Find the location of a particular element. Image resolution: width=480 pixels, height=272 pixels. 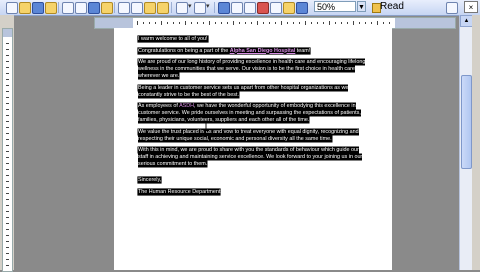

new-doc-icon is located at coordinates (12, 8).